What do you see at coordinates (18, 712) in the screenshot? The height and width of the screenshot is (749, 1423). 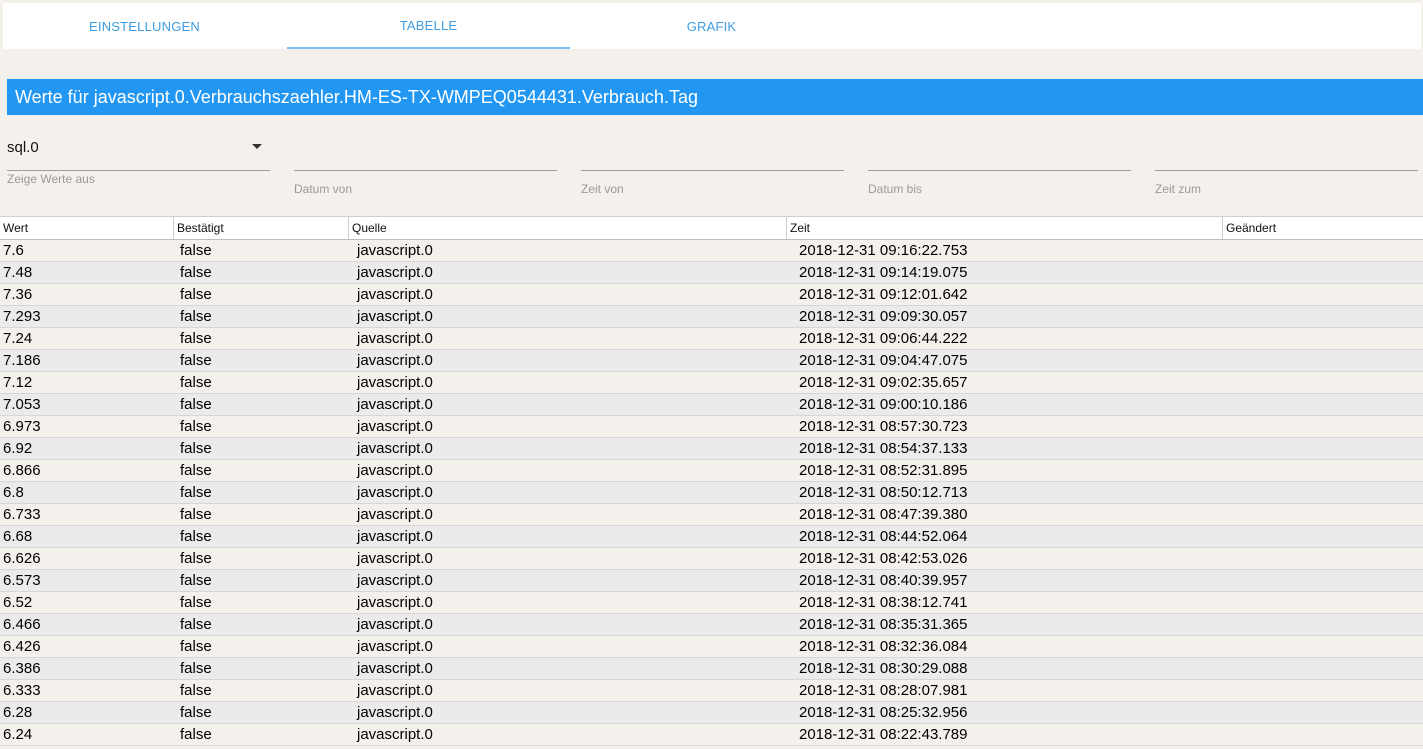 I see `value-cell: 6.28` at bounding box center [18, 712].